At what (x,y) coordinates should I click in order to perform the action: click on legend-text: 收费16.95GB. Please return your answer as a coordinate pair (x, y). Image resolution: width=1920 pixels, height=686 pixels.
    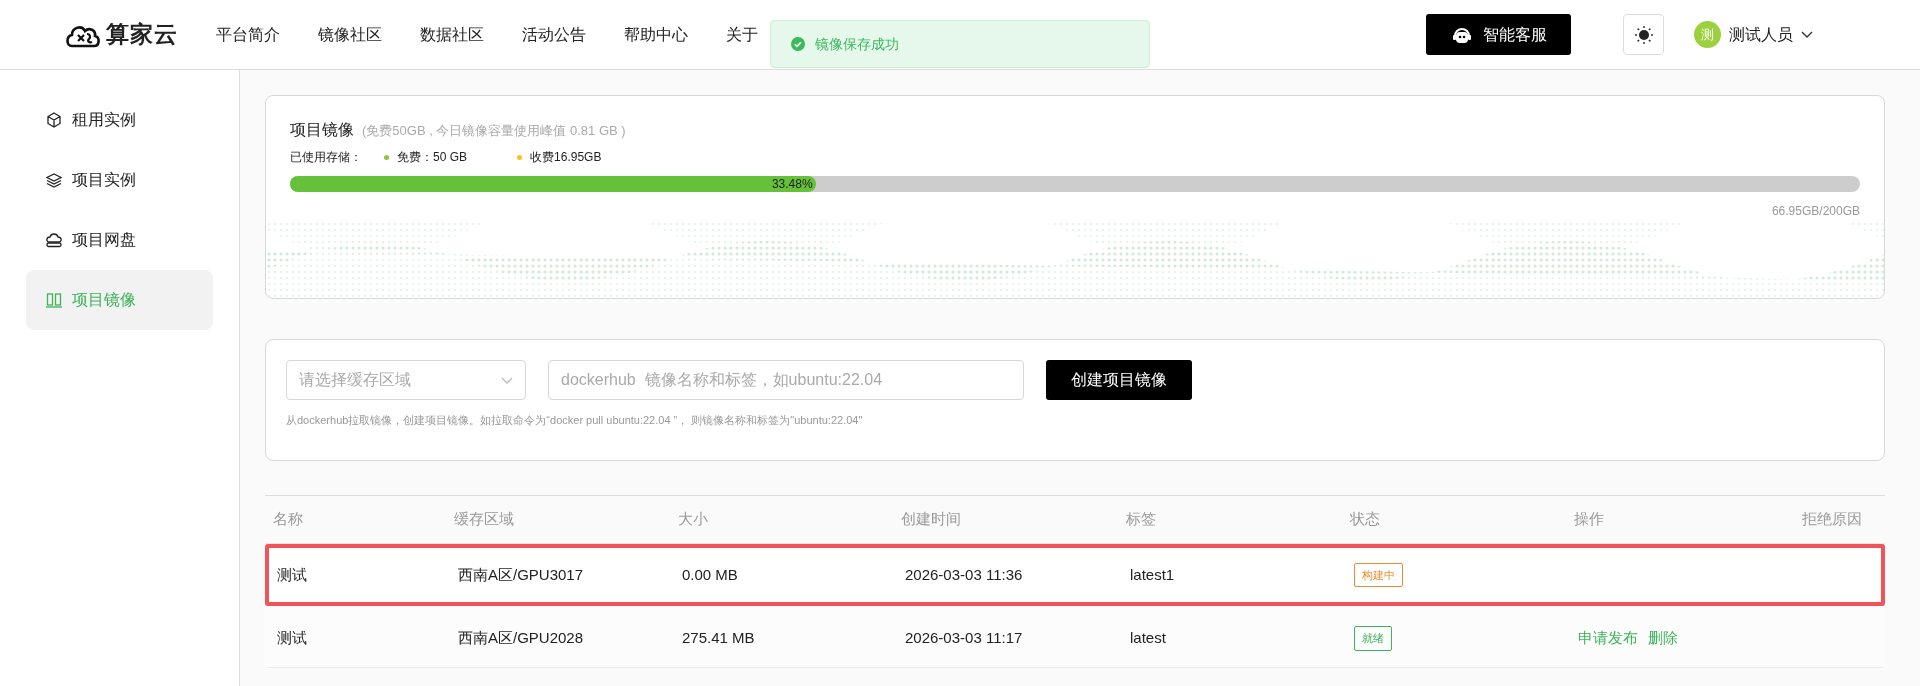
    Looking at the image, I should click on (566, 157).